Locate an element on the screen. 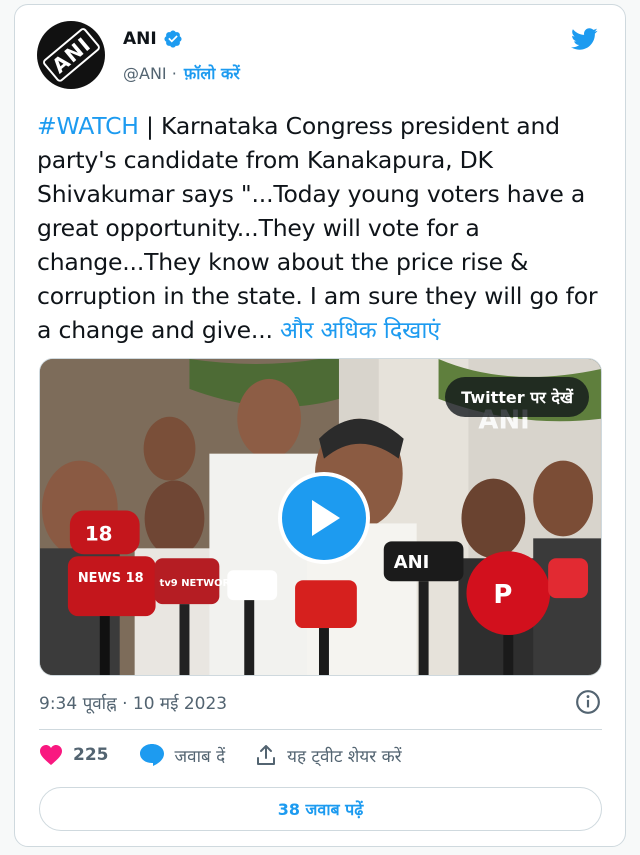 Image resolution: width=640 pixels, height=855 pixels. like-count: 225 is located at coordinates (91, 755).